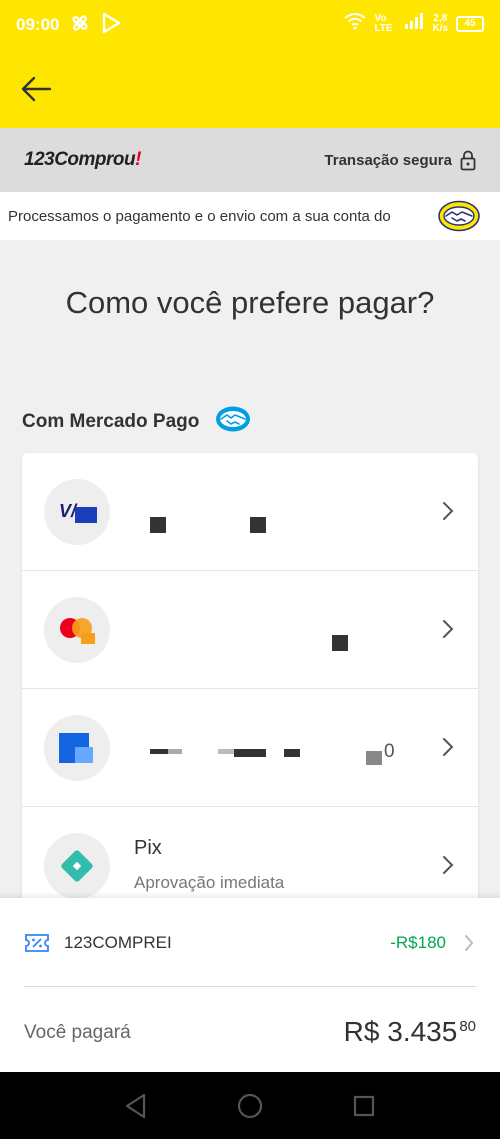 The width and height of the screenshot is (500, 1139). Describe the element at coordinates (250, 302) in the screenshot. I see `page-title: Como você prefere pagar?` at that location.